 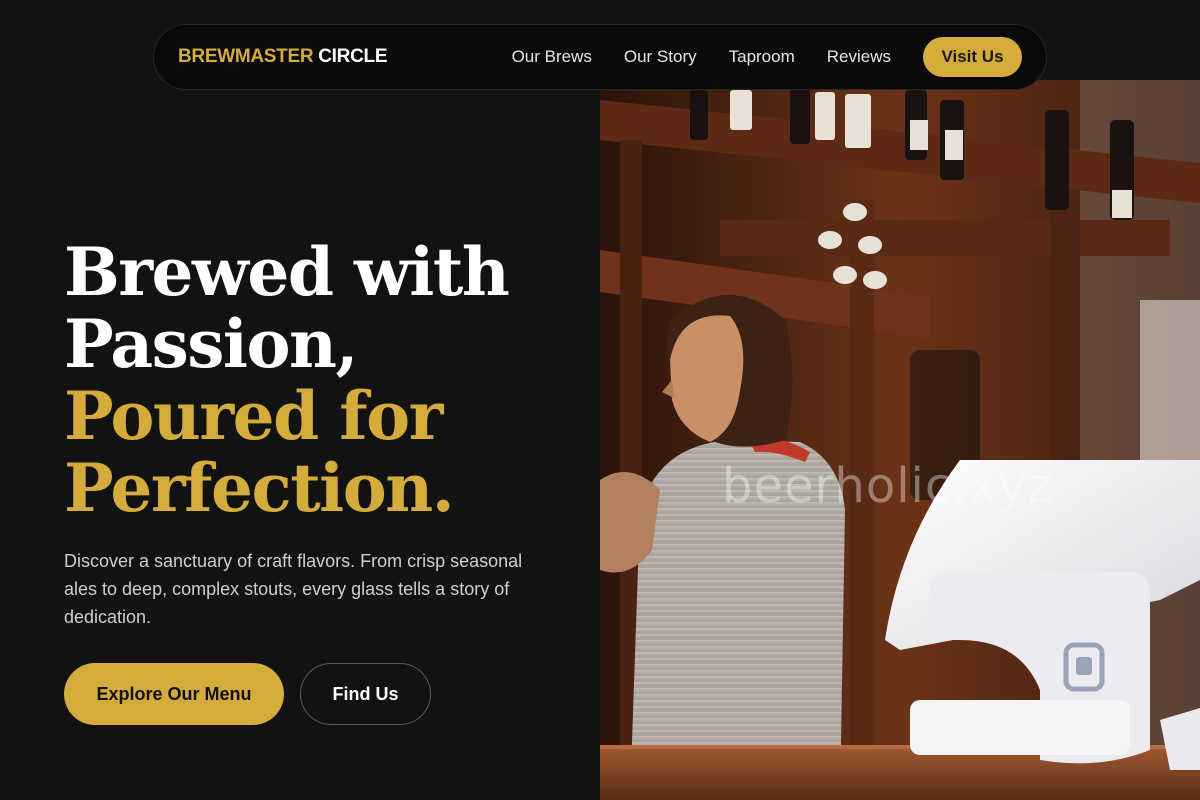 I want to click on brand-logo: BREWMASTER CIRCLE, so click(x=282, y=57).